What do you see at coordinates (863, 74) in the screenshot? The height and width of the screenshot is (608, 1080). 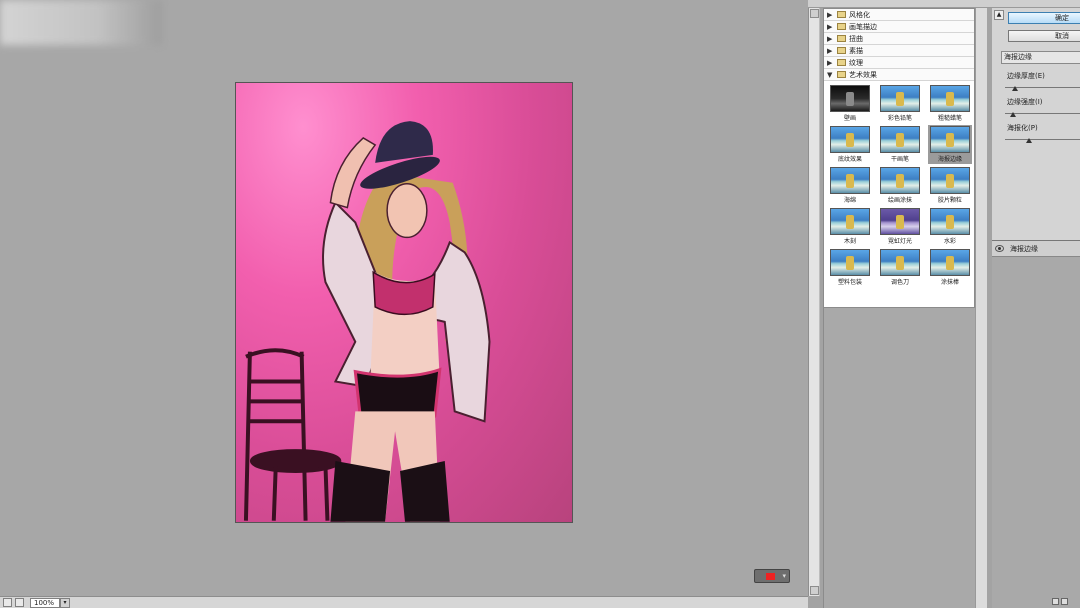 I see `folder-label: 艺术效果` at bounding box center [863, 74].